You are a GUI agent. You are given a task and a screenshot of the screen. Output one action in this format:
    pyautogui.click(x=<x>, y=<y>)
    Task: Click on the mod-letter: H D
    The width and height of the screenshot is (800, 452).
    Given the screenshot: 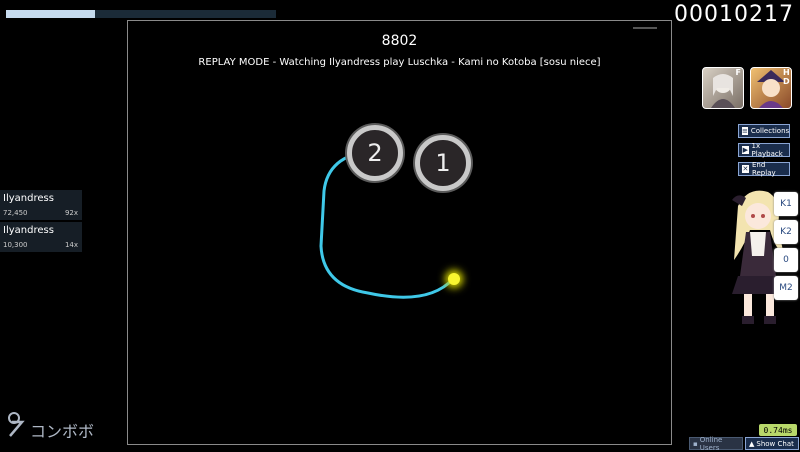 What is the action you would take?
    pyautogui.click(x=786, y=77)
    